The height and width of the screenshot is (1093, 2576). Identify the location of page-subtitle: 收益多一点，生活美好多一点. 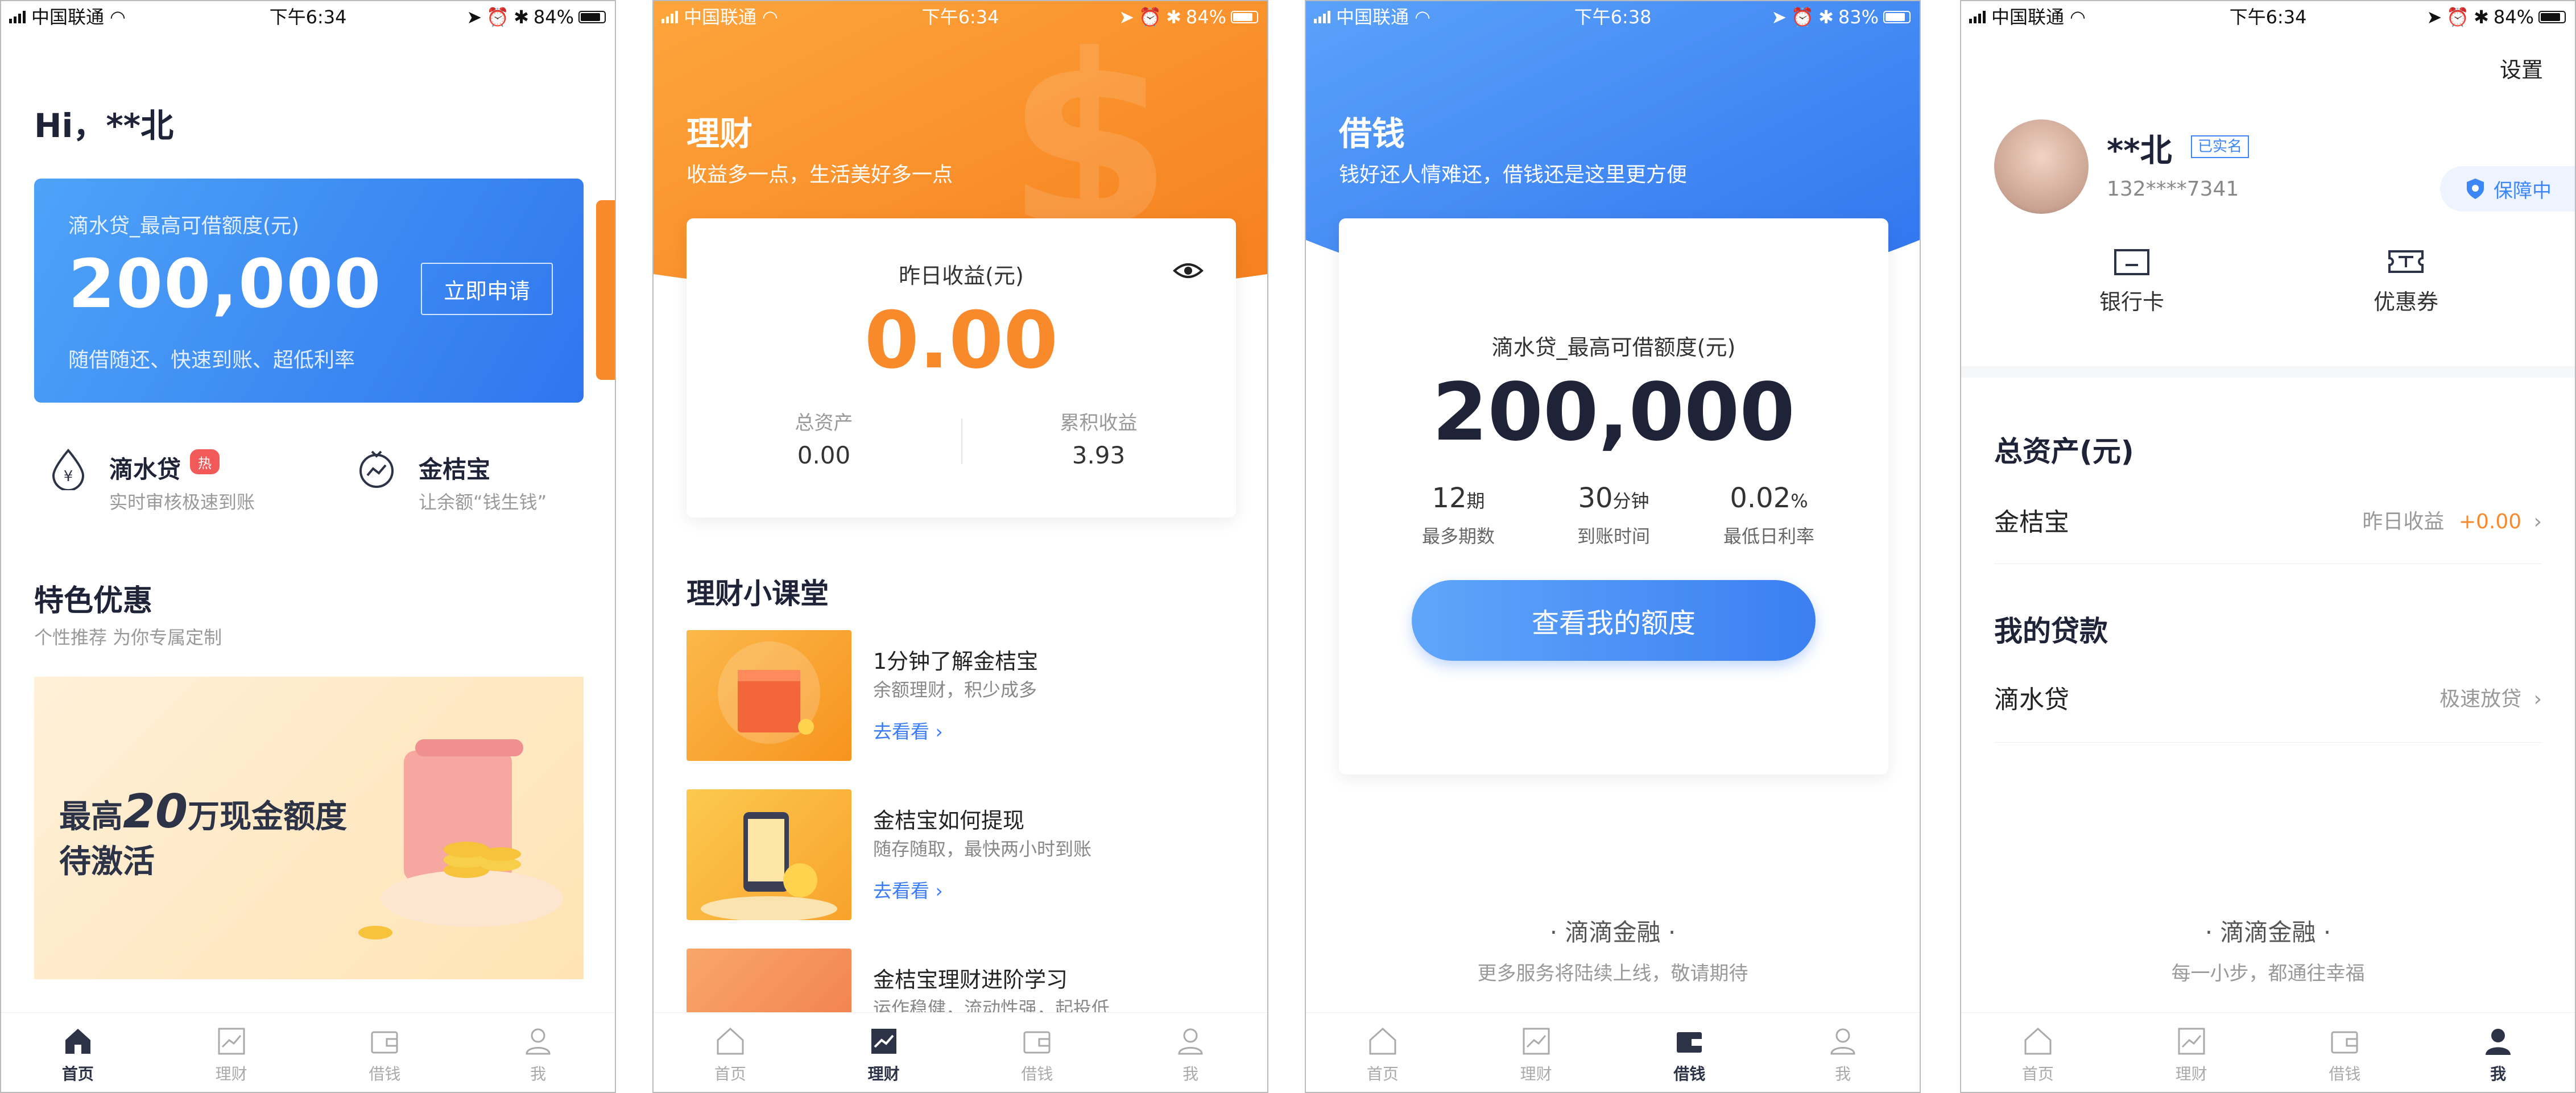
(820, 175).